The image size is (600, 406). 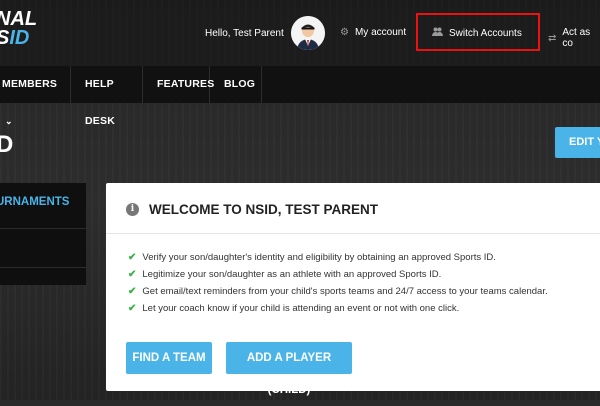 What do you see at coordinates (7, 144) in the screenshot?
I see `page-title: D` at bounding box center [7, 144].